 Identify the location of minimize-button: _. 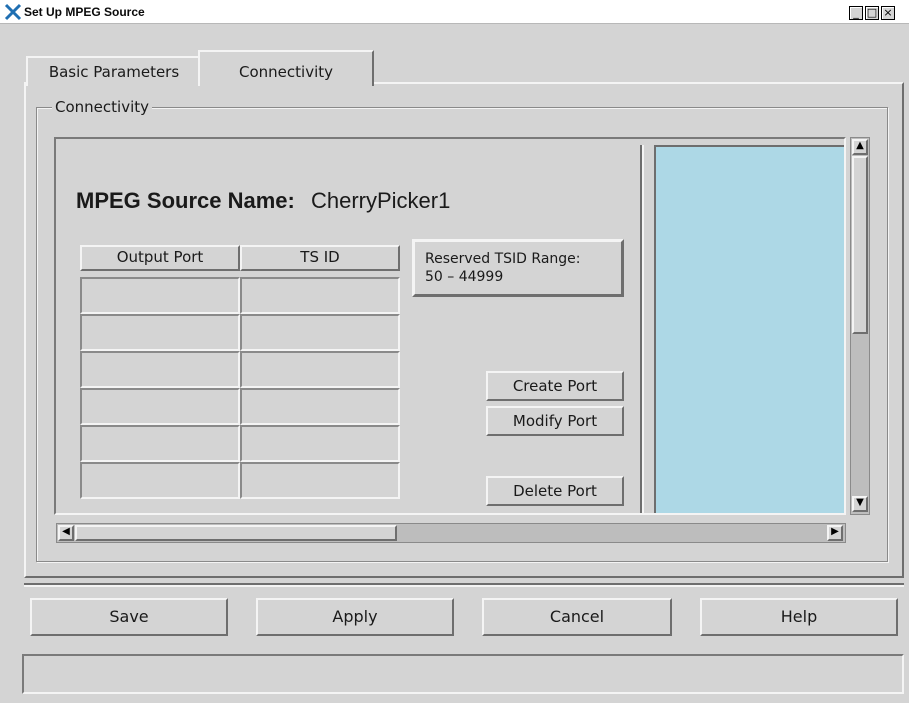
(856, 13).